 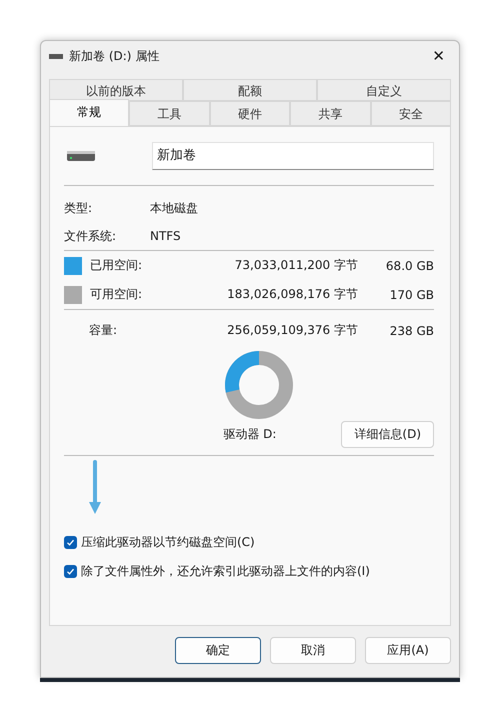 I want to click on space-label: 已用空间:, so click(x=117, y=265).